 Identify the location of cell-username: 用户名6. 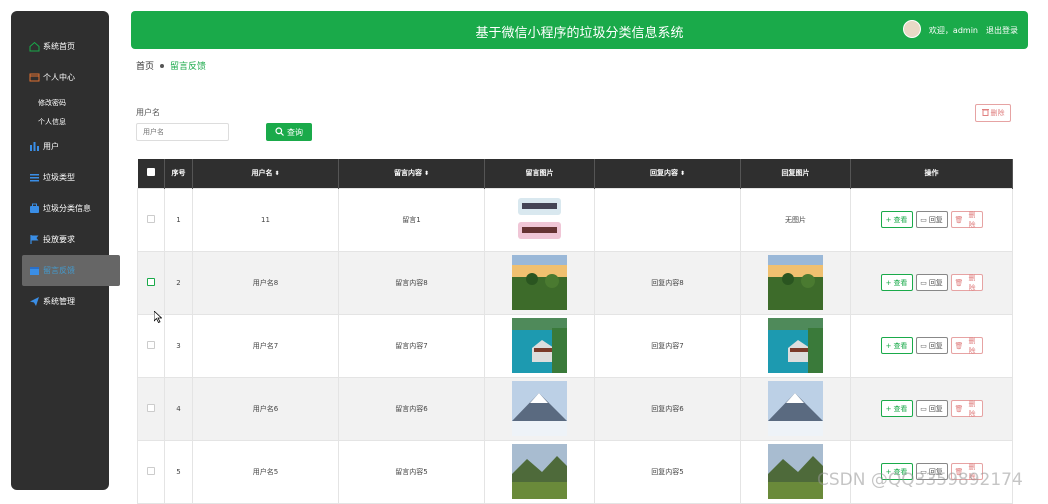
(265, 408).